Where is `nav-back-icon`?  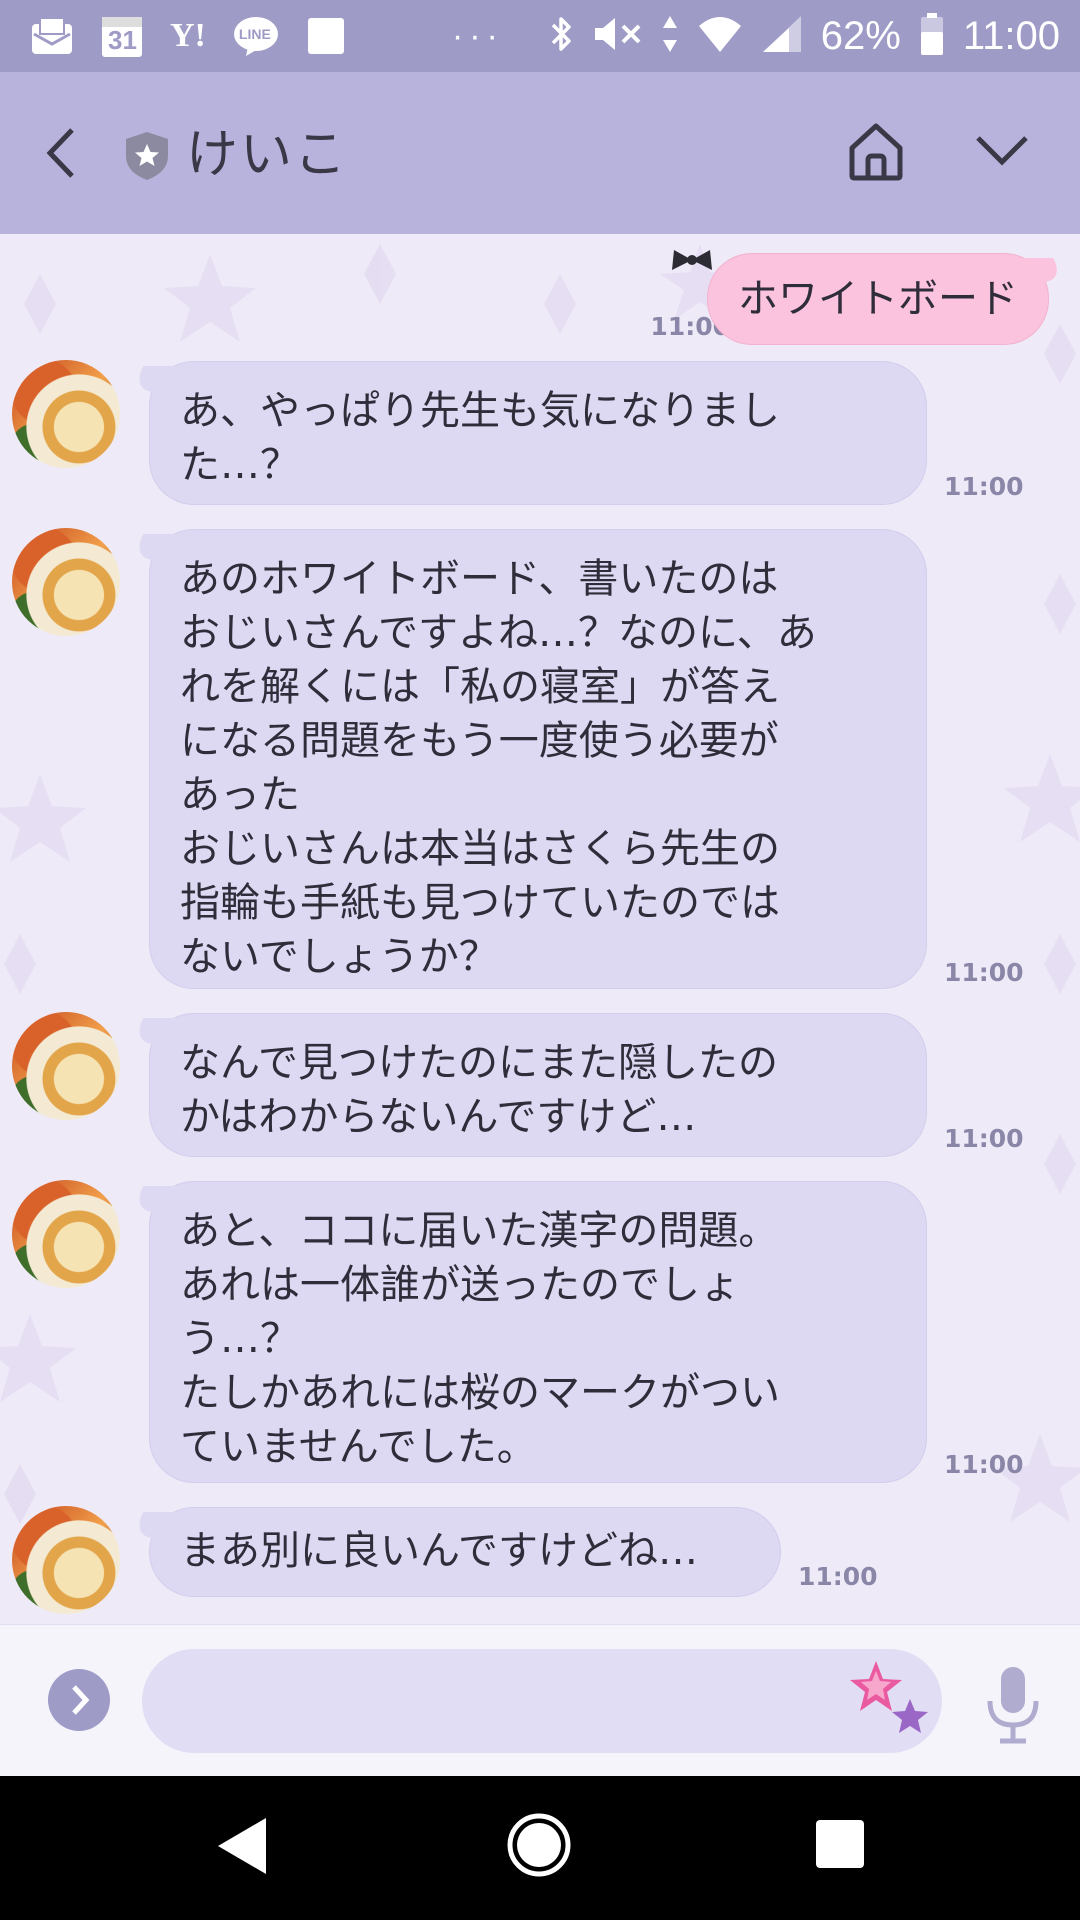
nav-back-icon is located at coordinates (242, 1846).